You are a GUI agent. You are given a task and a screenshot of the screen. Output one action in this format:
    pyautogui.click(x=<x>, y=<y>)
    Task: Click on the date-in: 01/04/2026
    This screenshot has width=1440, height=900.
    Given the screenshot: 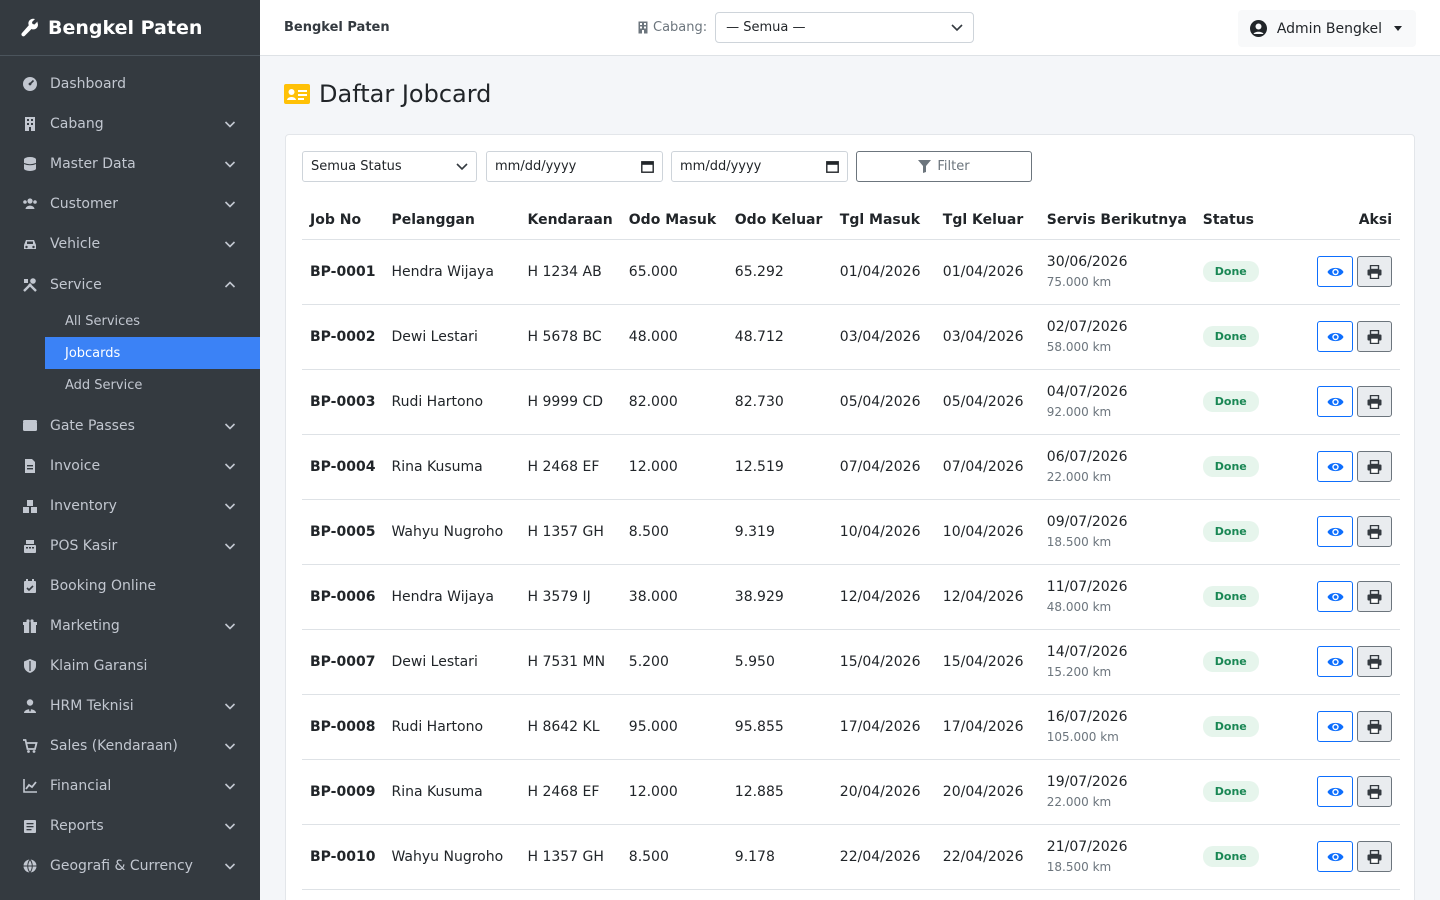 What is the action you would take?
    pyautogui.click(x=883, y=272)
    